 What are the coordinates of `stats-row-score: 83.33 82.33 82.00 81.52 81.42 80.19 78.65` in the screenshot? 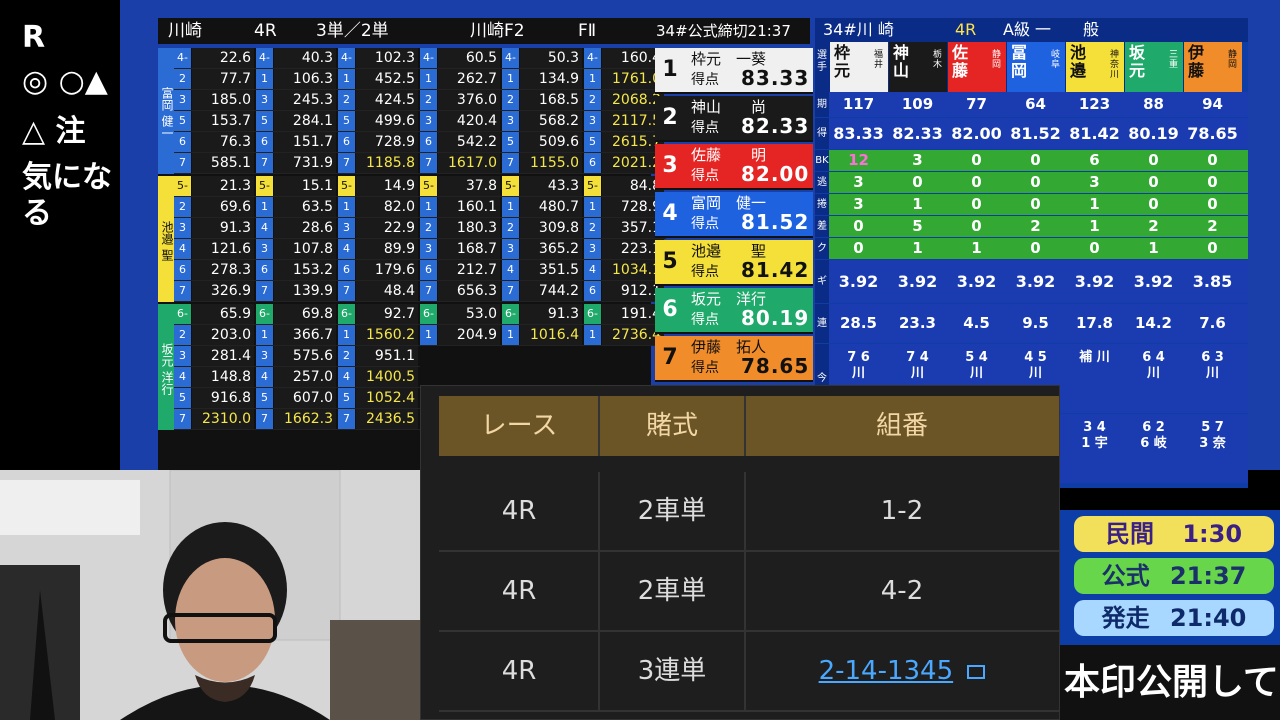 It's located at (1038, 133).